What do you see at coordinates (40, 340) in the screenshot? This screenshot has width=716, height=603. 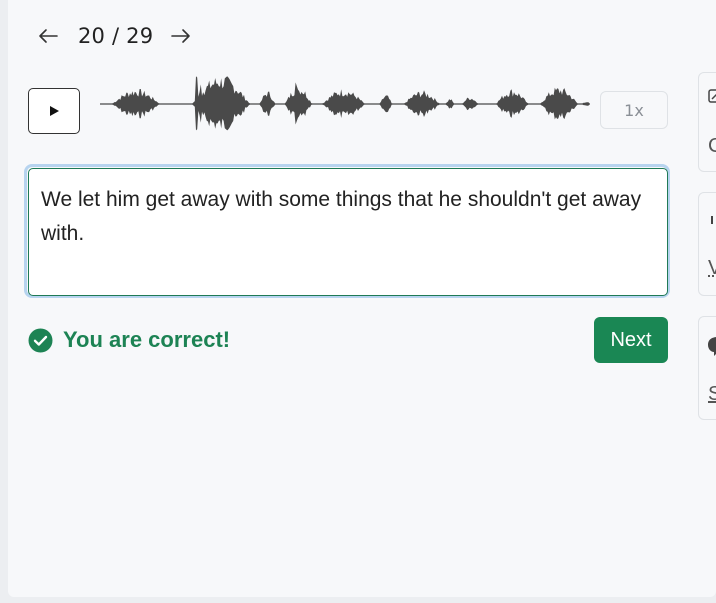 I see `check-circle-icon` at bounding box center [40, 340].